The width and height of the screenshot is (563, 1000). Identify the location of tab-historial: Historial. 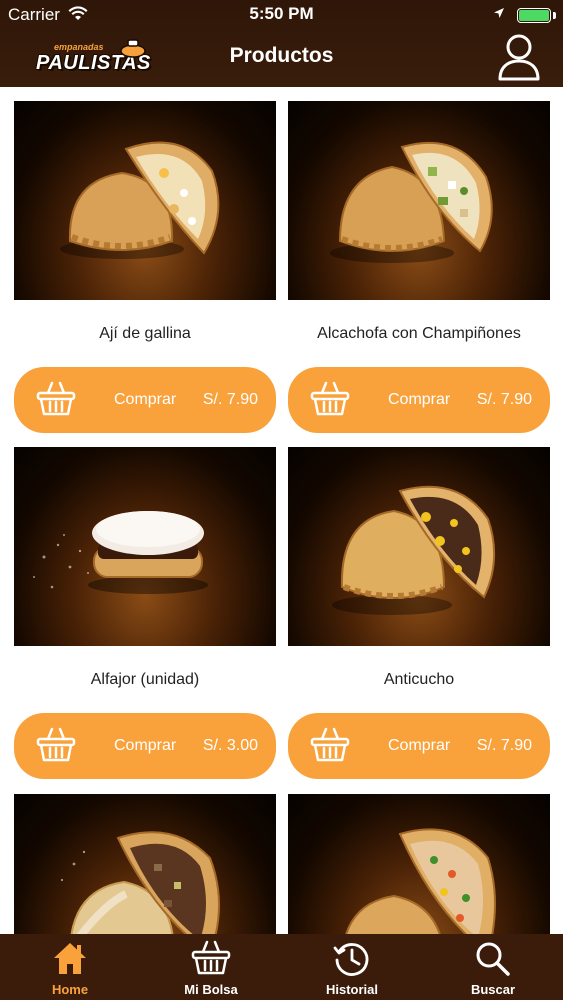
(352, 967).